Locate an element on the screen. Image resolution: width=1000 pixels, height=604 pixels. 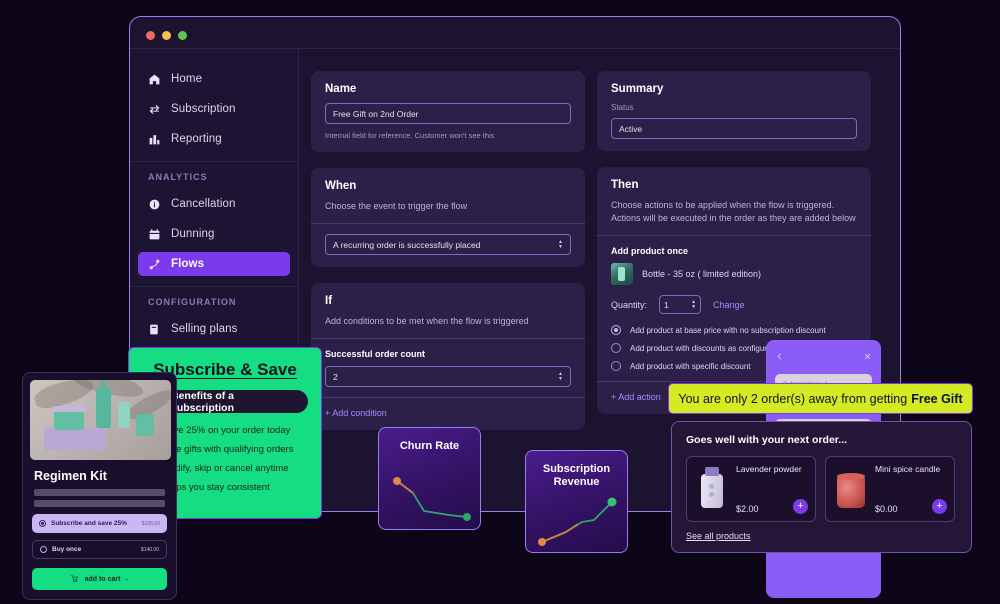
sidebar-item-label: Reporting is located at coordinates (196, 139).